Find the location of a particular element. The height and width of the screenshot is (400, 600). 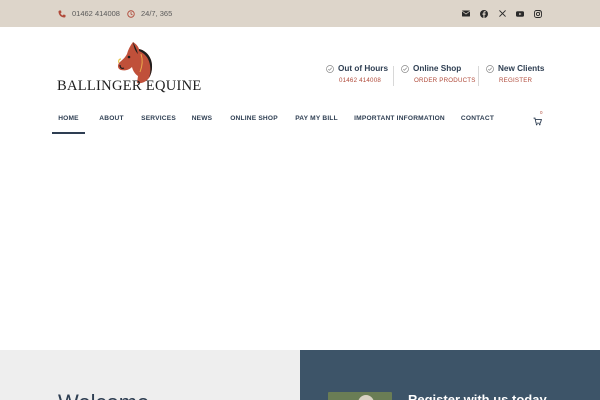

x-icon is located at coordinates (502, 14).